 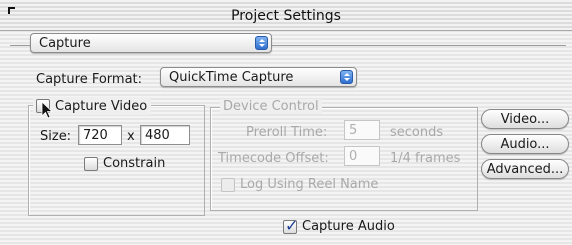 I want to click on window-title: Project Settings, so click(x=286, y=16).